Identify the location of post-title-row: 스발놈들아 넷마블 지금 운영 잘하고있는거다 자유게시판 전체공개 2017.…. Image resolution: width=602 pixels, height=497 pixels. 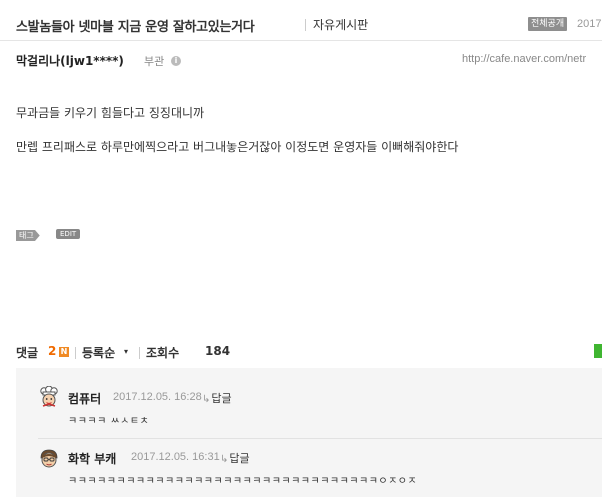
(309, 26).